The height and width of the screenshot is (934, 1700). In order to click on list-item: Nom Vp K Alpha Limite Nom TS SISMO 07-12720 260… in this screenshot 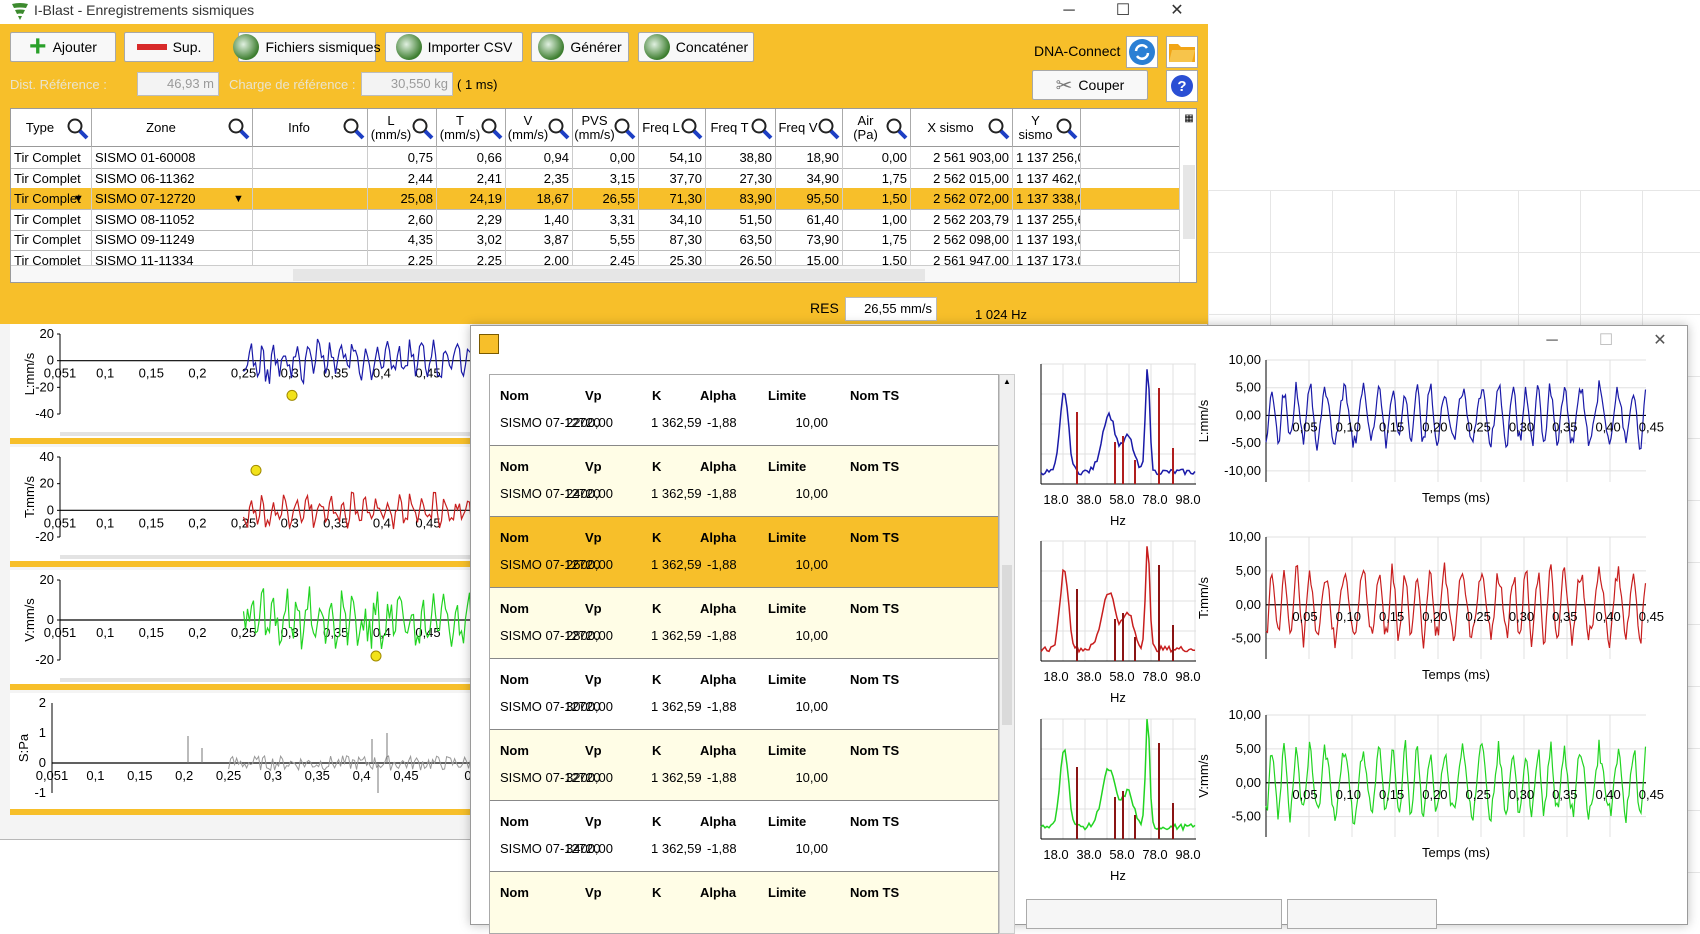, I will do `click(744, 552)`.